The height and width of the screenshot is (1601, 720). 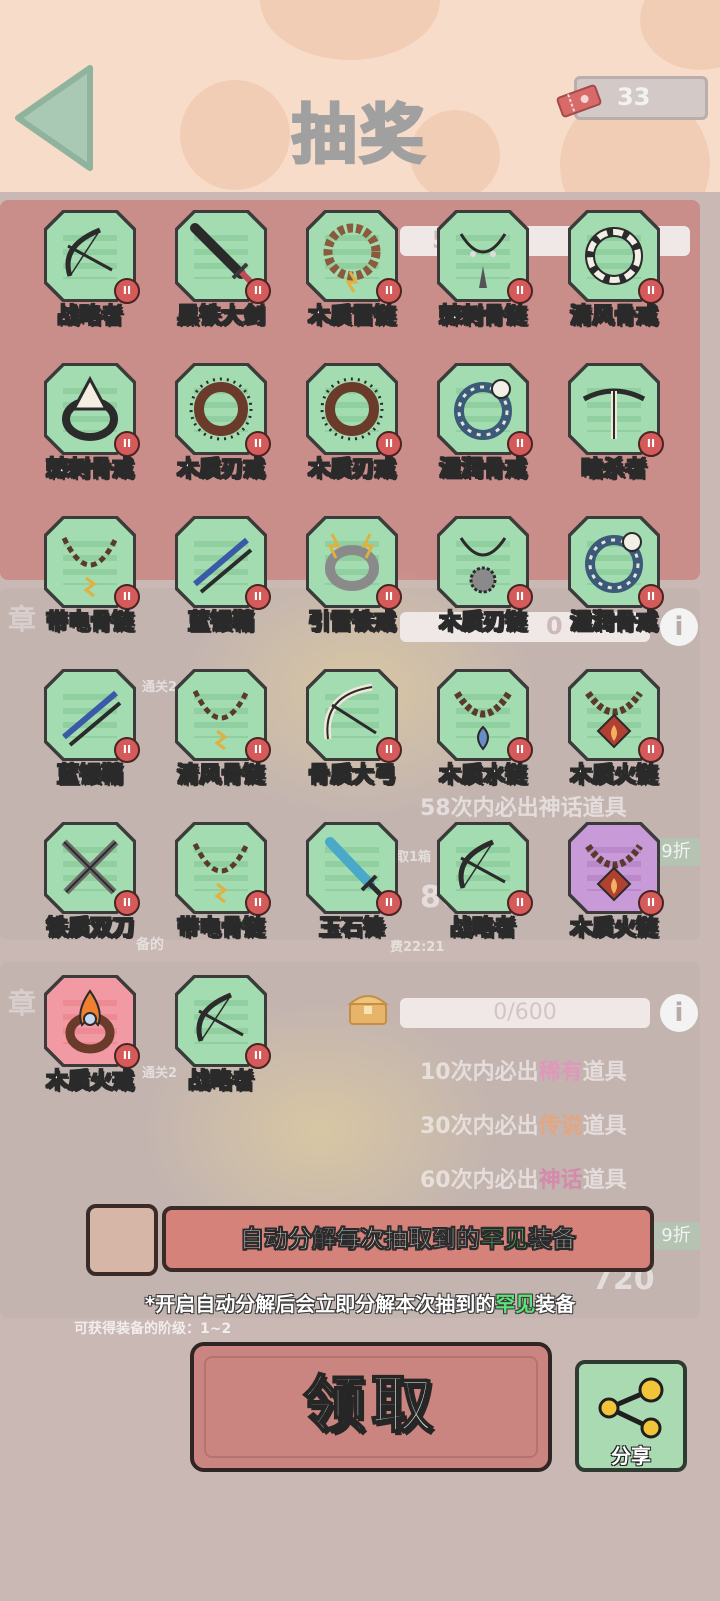 I want to click on share-label: 分享, so click(x=631, y=1456).